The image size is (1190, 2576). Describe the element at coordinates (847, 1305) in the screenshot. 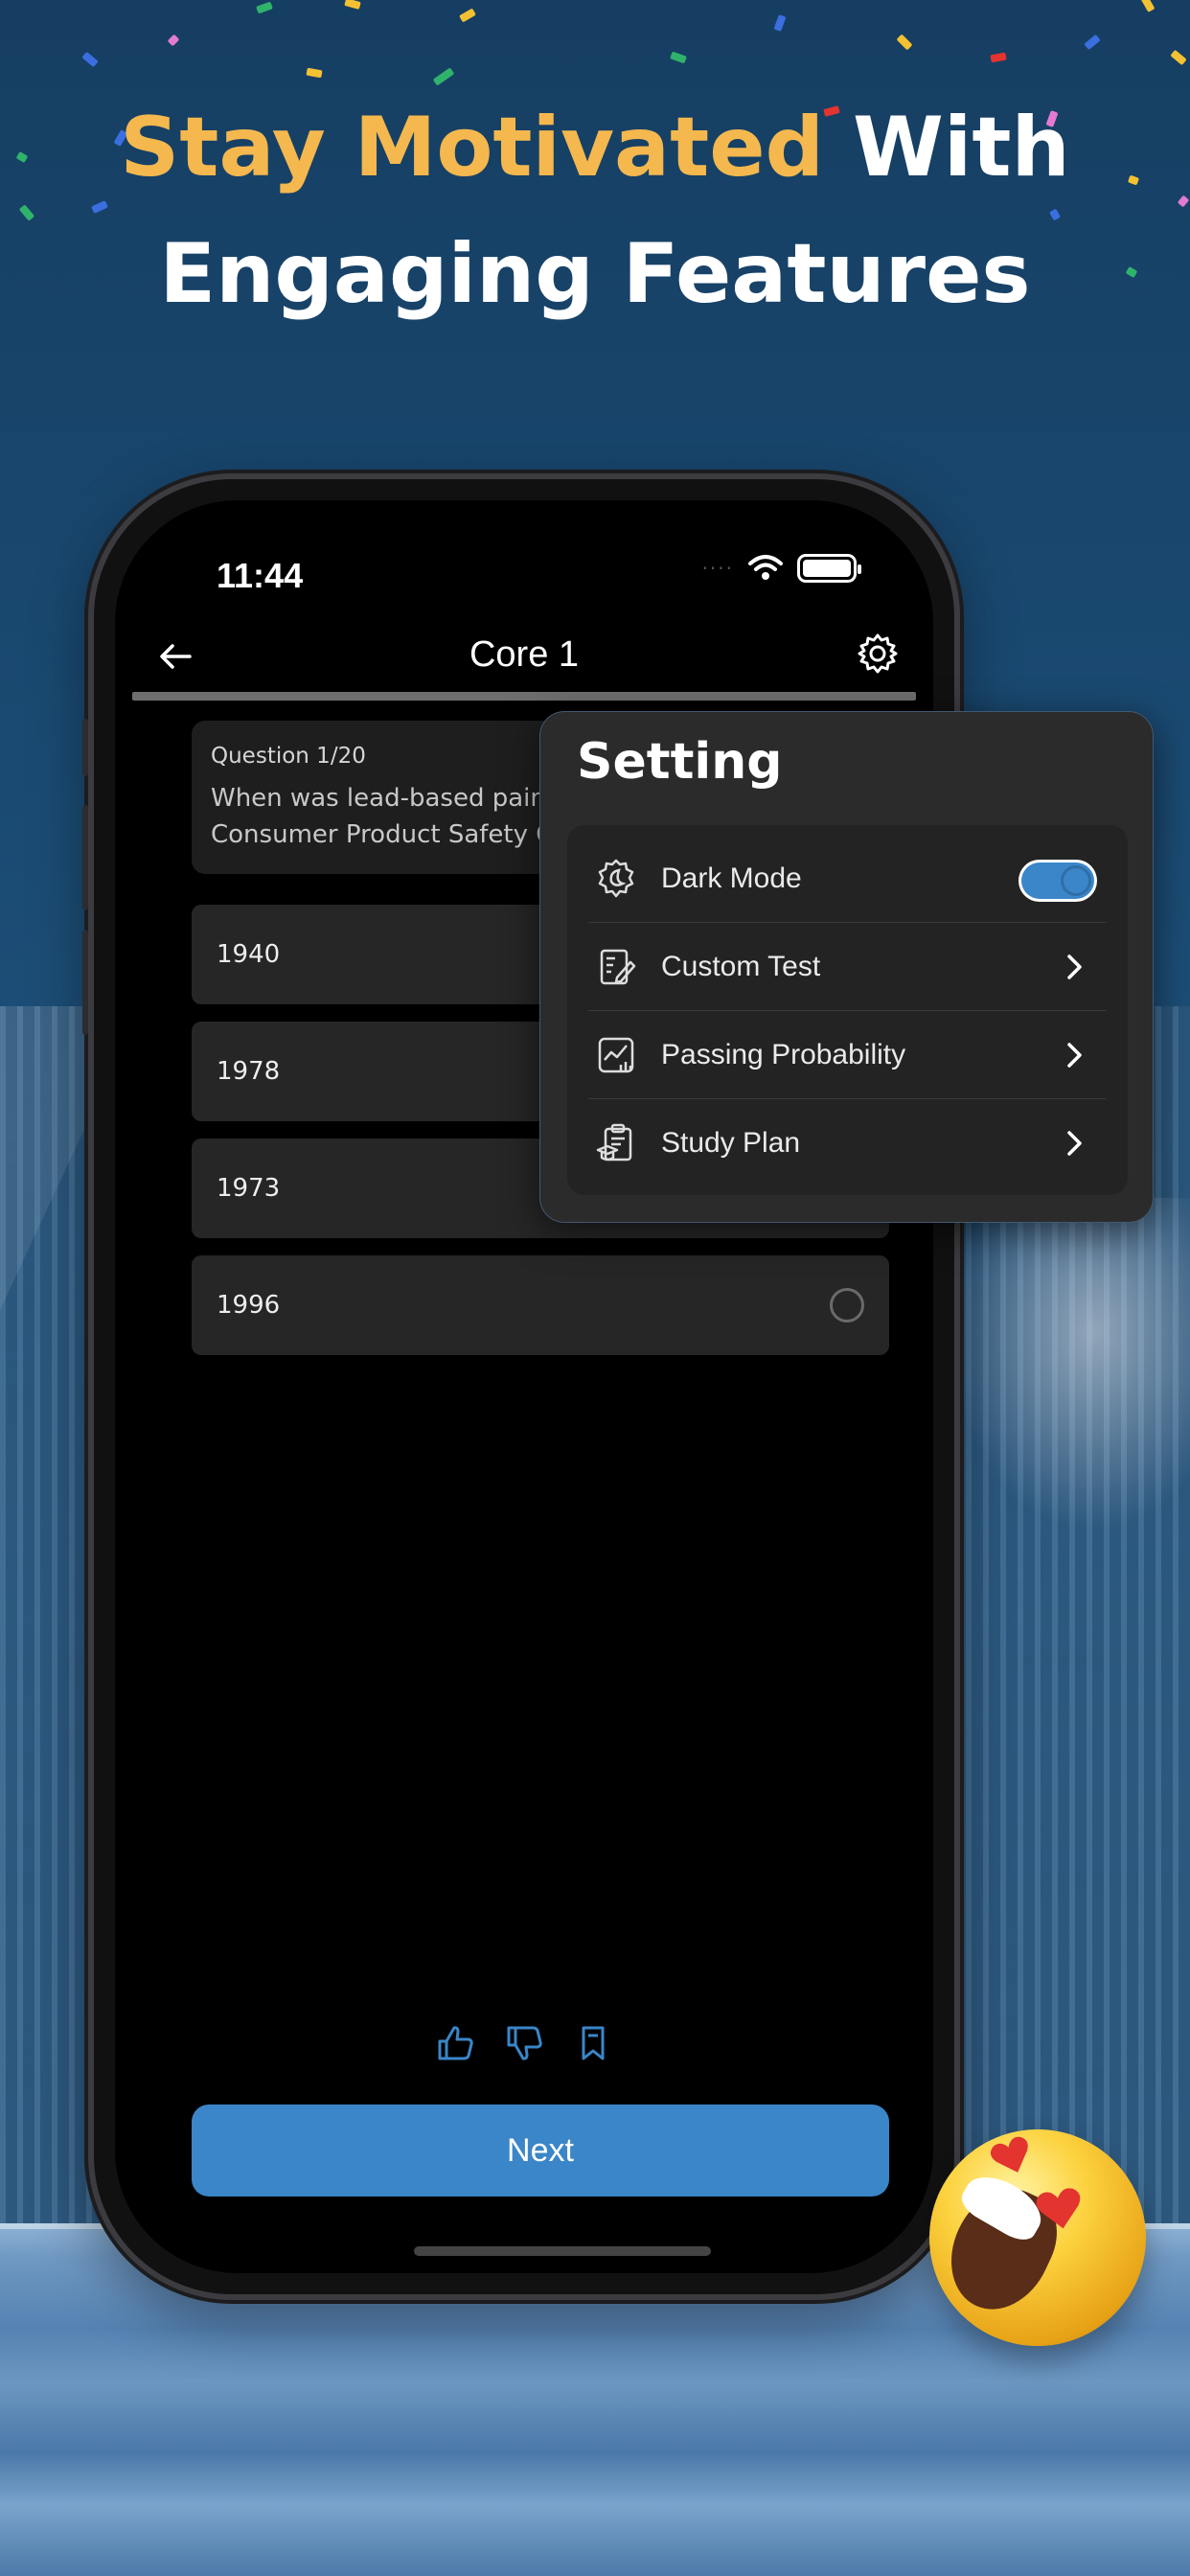

I see `radio-button` at that location.